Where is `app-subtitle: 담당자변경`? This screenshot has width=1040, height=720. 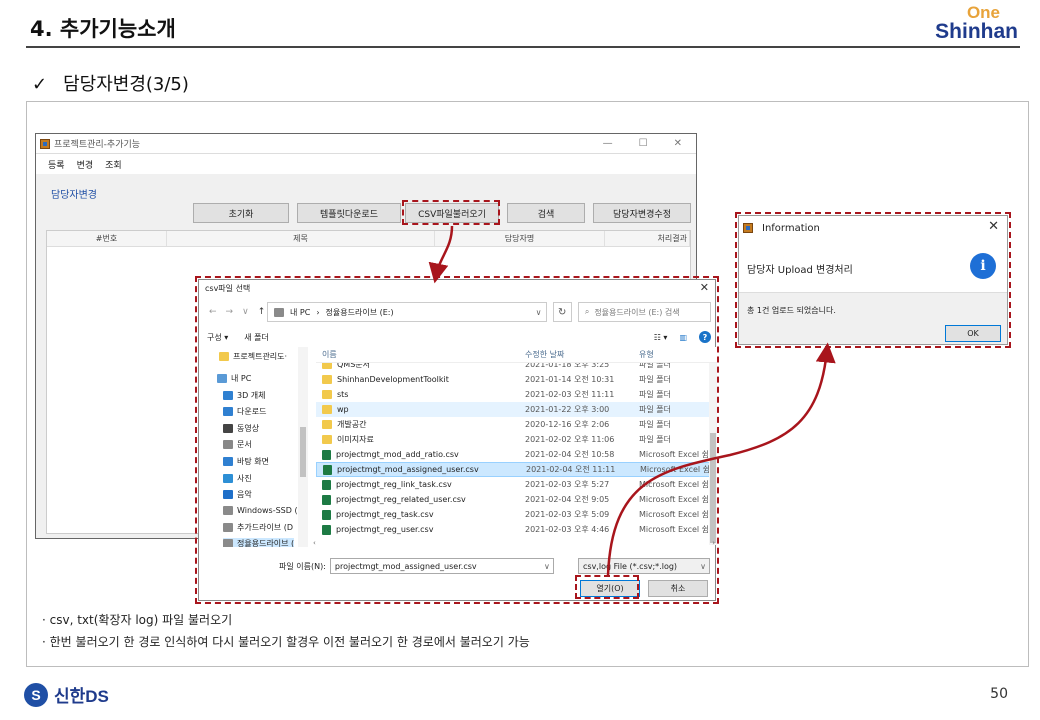
app-subtitle: 담당자변경 is located at coordinates (74, 195).